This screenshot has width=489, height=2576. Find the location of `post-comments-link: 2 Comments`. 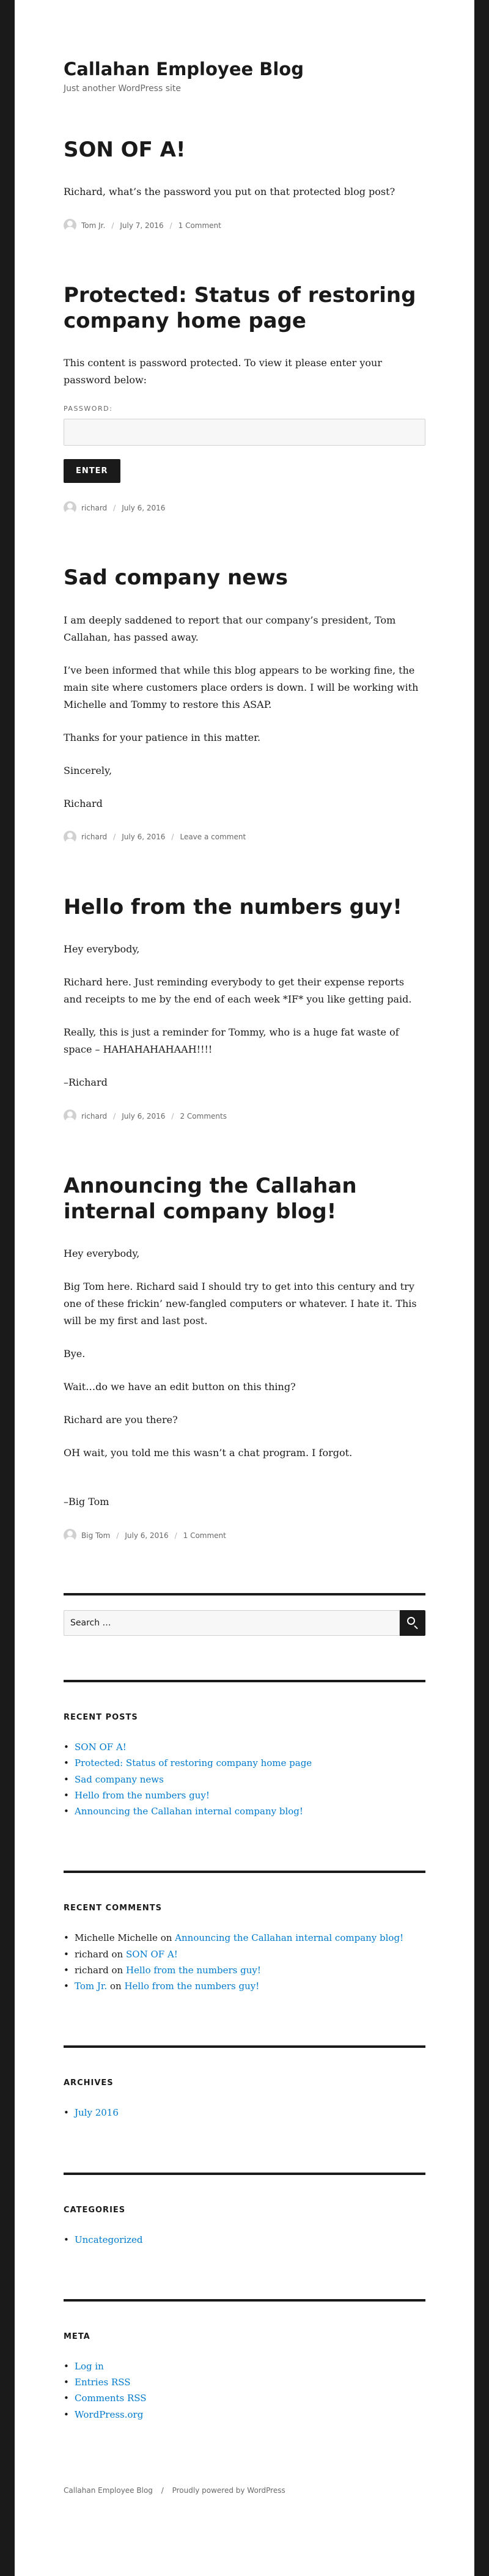

post-comments-link: 2 Comments is located at coordinates (203, 1116).